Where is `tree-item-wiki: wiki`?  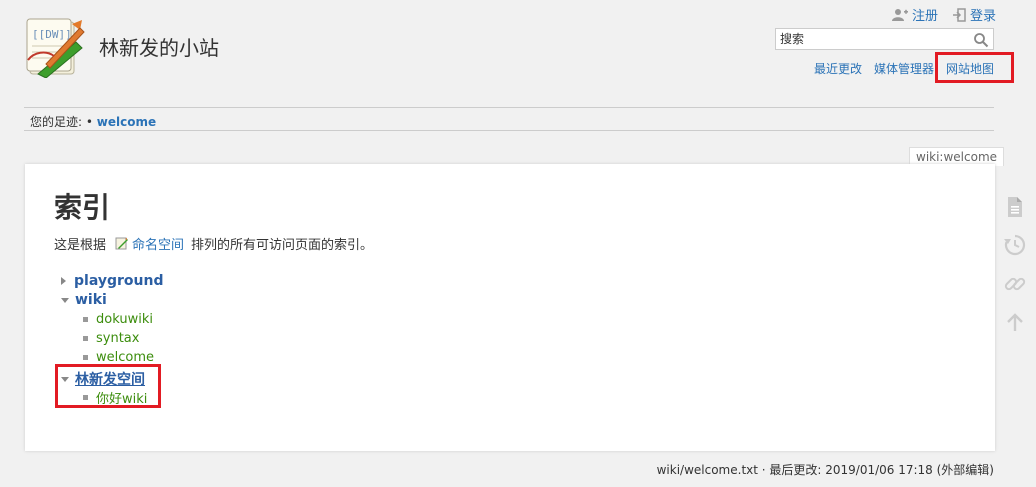 tree-item-wiki: wiki is located at coordinates (84, 300).